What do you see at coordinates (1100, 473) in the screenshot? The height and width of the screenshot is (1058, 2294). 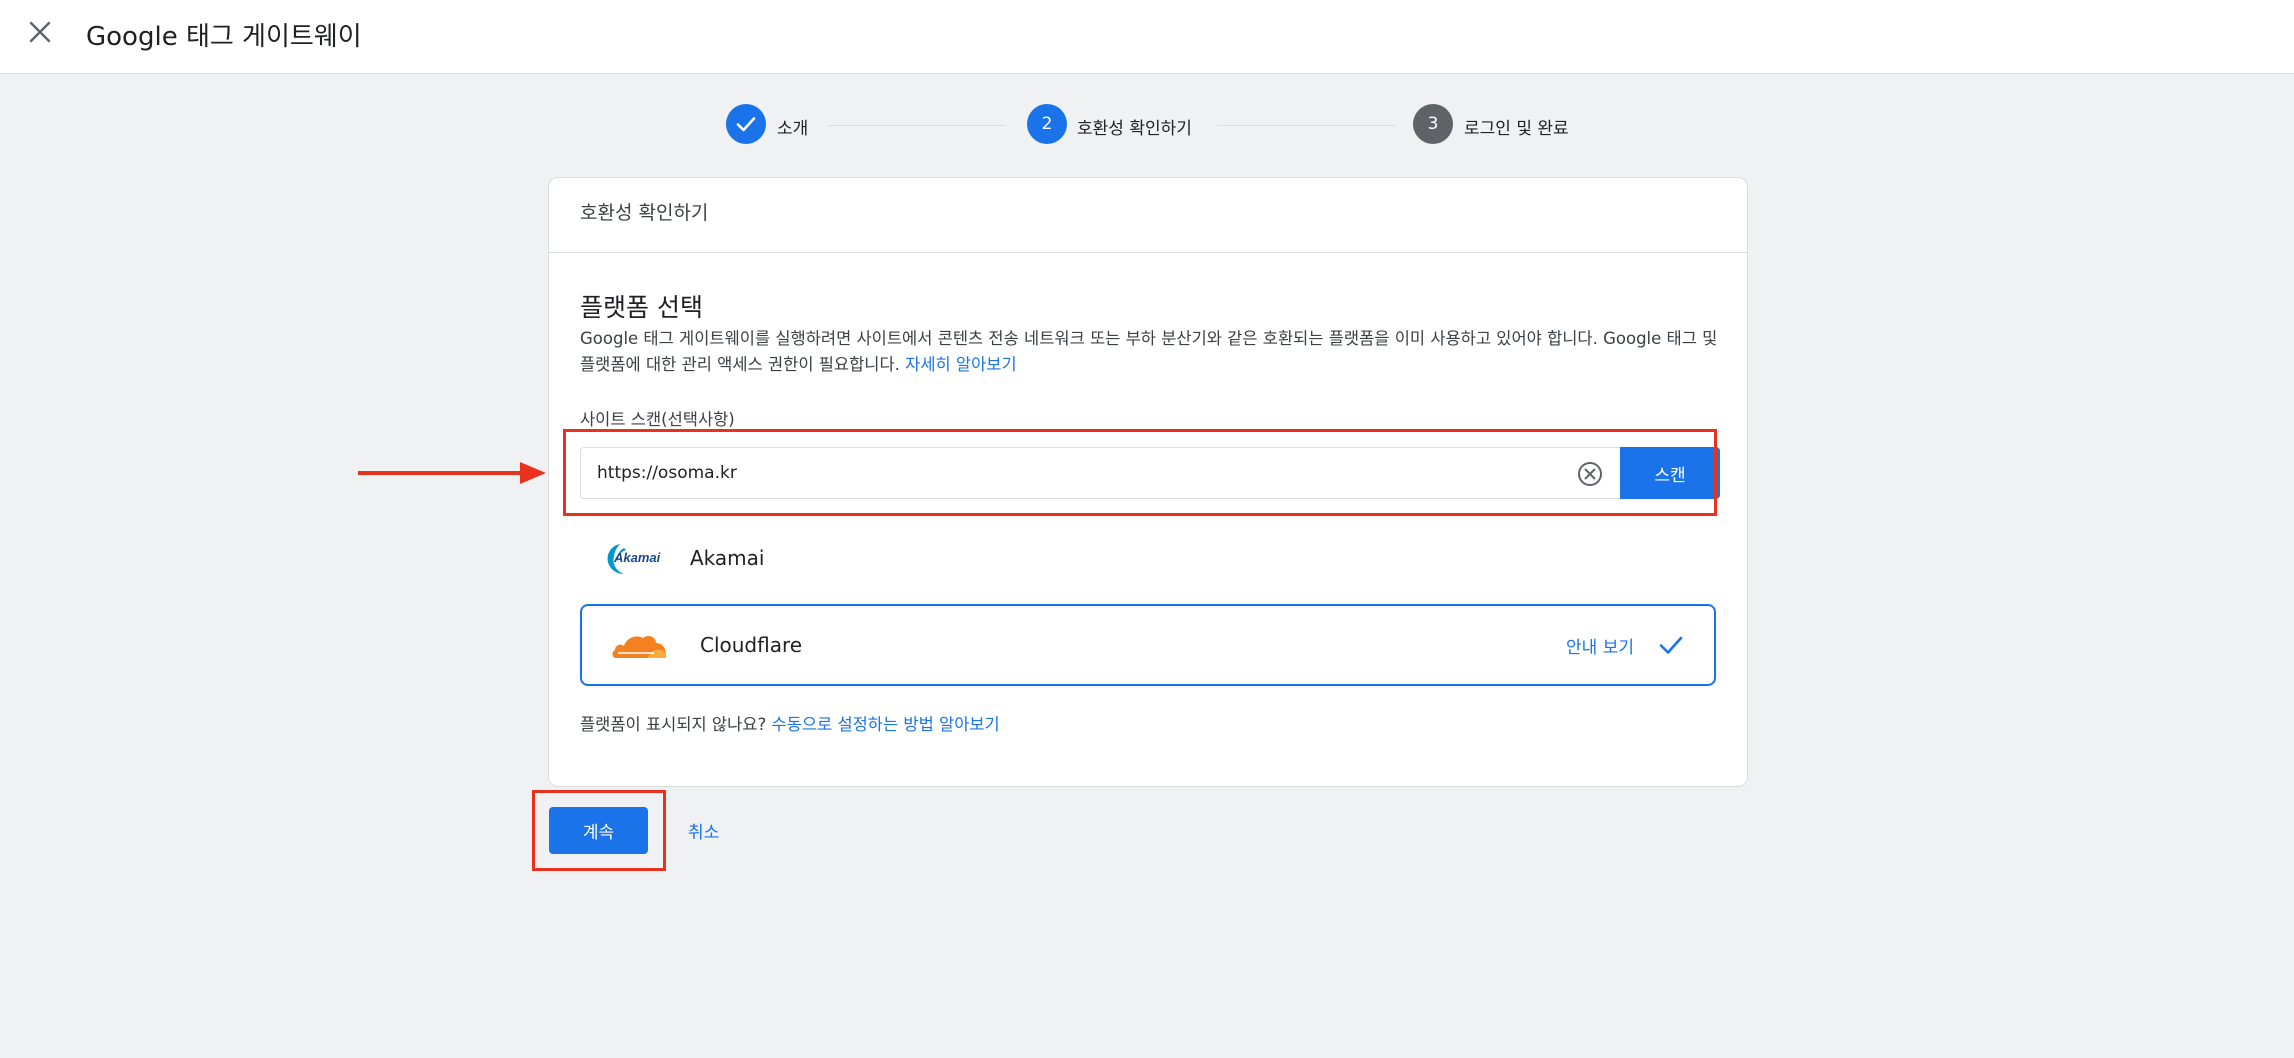 I see `site-url-input` at bounding box center [1100, 473].